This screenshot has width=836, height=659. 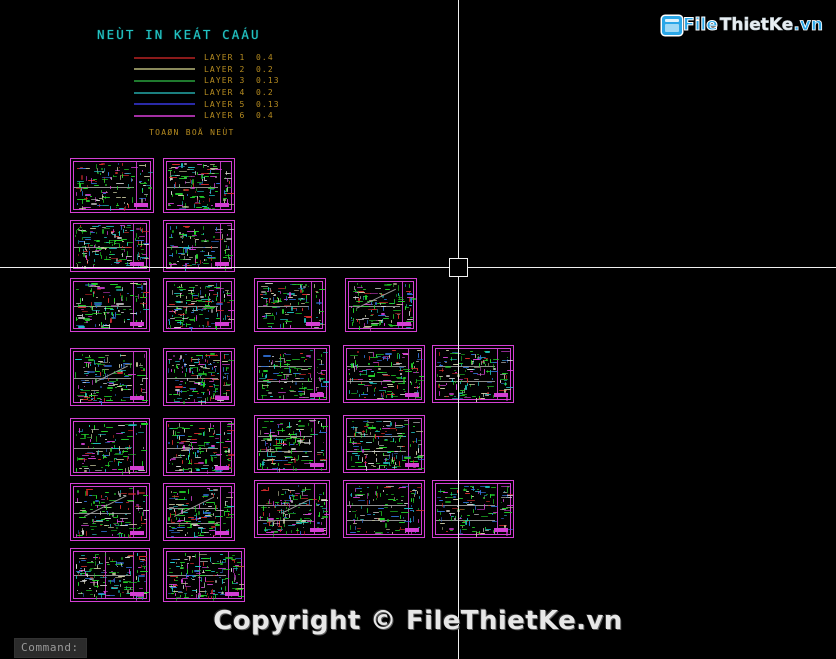 What do you see at coordinates (133, 447) in the screenshot?
I see `sheet-column-separator` at bounding box center [133, 447].